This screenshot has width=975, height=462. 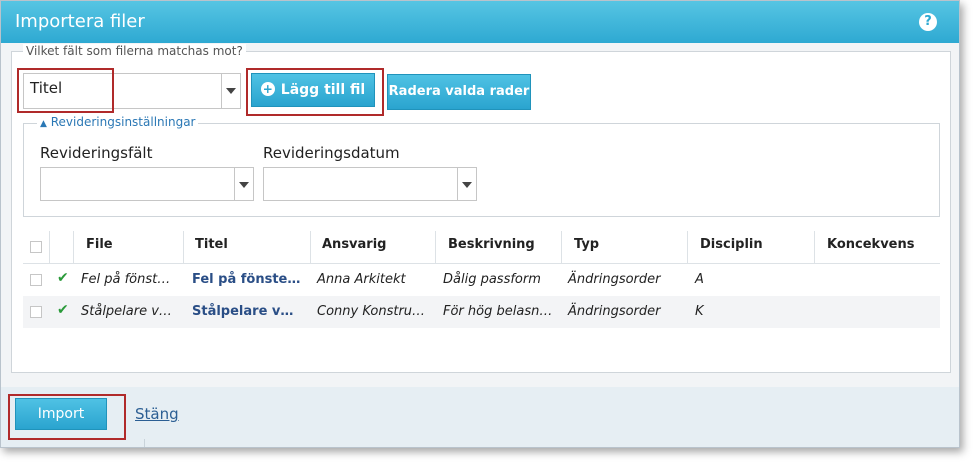 I want to click on revision-toggle: ▲ Revideringsinställningar, so click(x=118, y=122).